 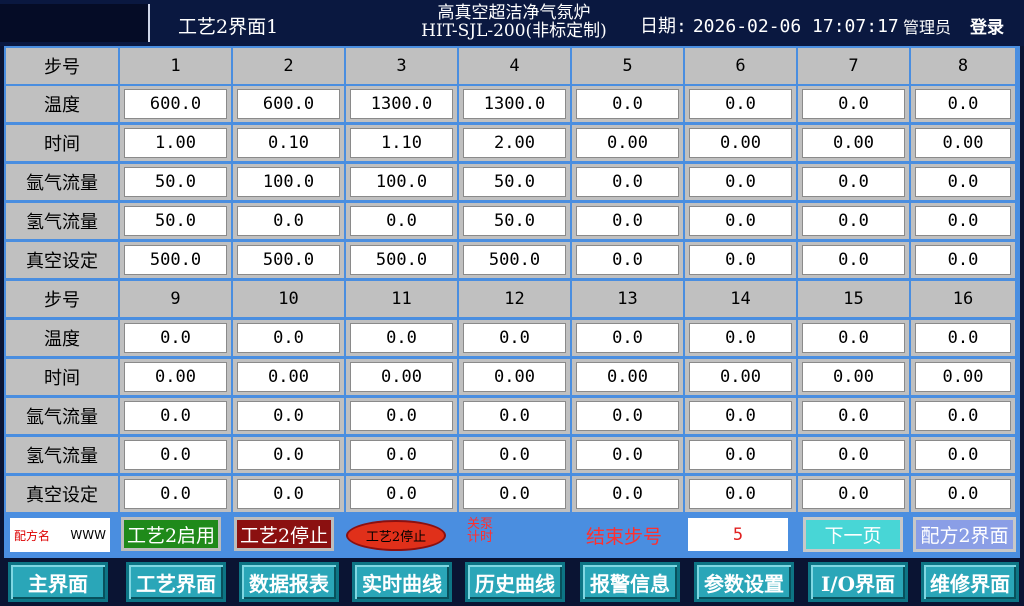 I want to click on current-user: 管理员, so click(x=927, y=27).